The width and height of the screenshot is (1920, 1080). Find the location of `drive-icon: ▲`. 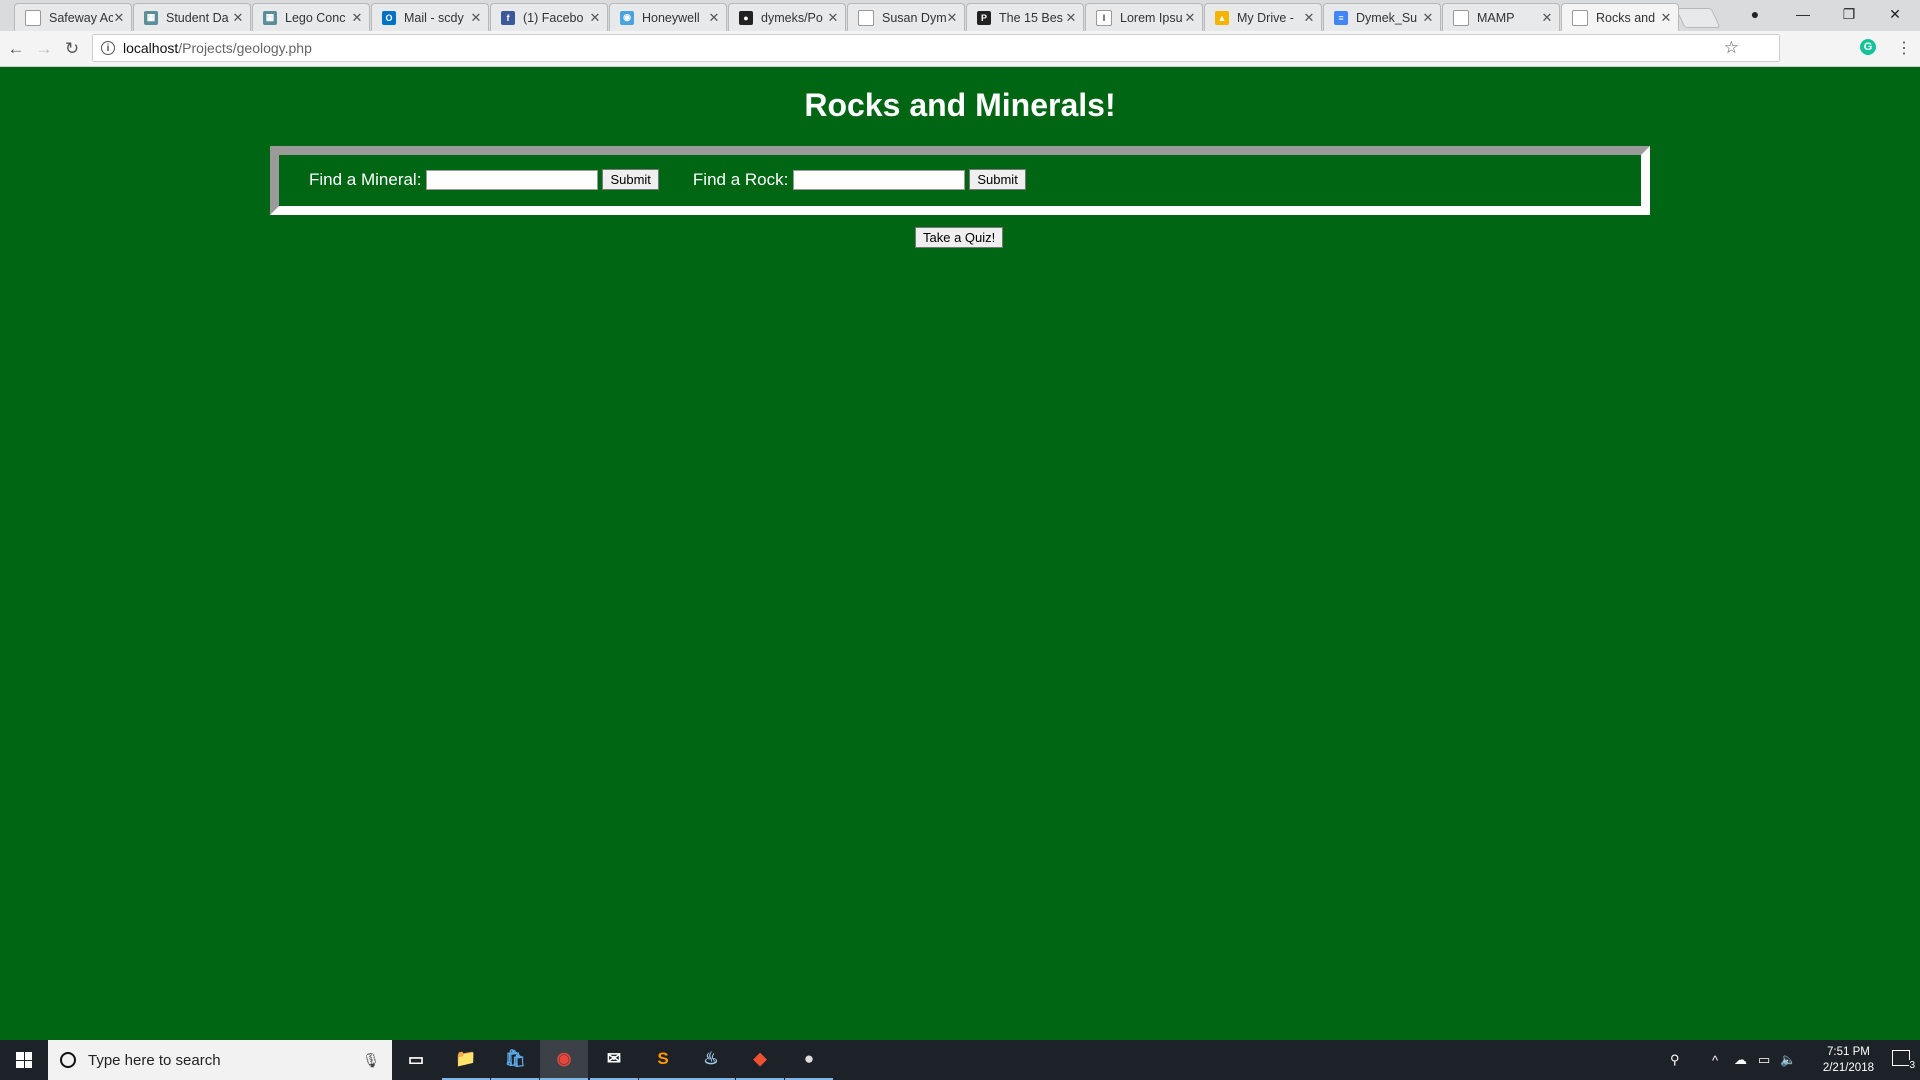

drive-icon: ▲ is located at coordinates (1222, 17).